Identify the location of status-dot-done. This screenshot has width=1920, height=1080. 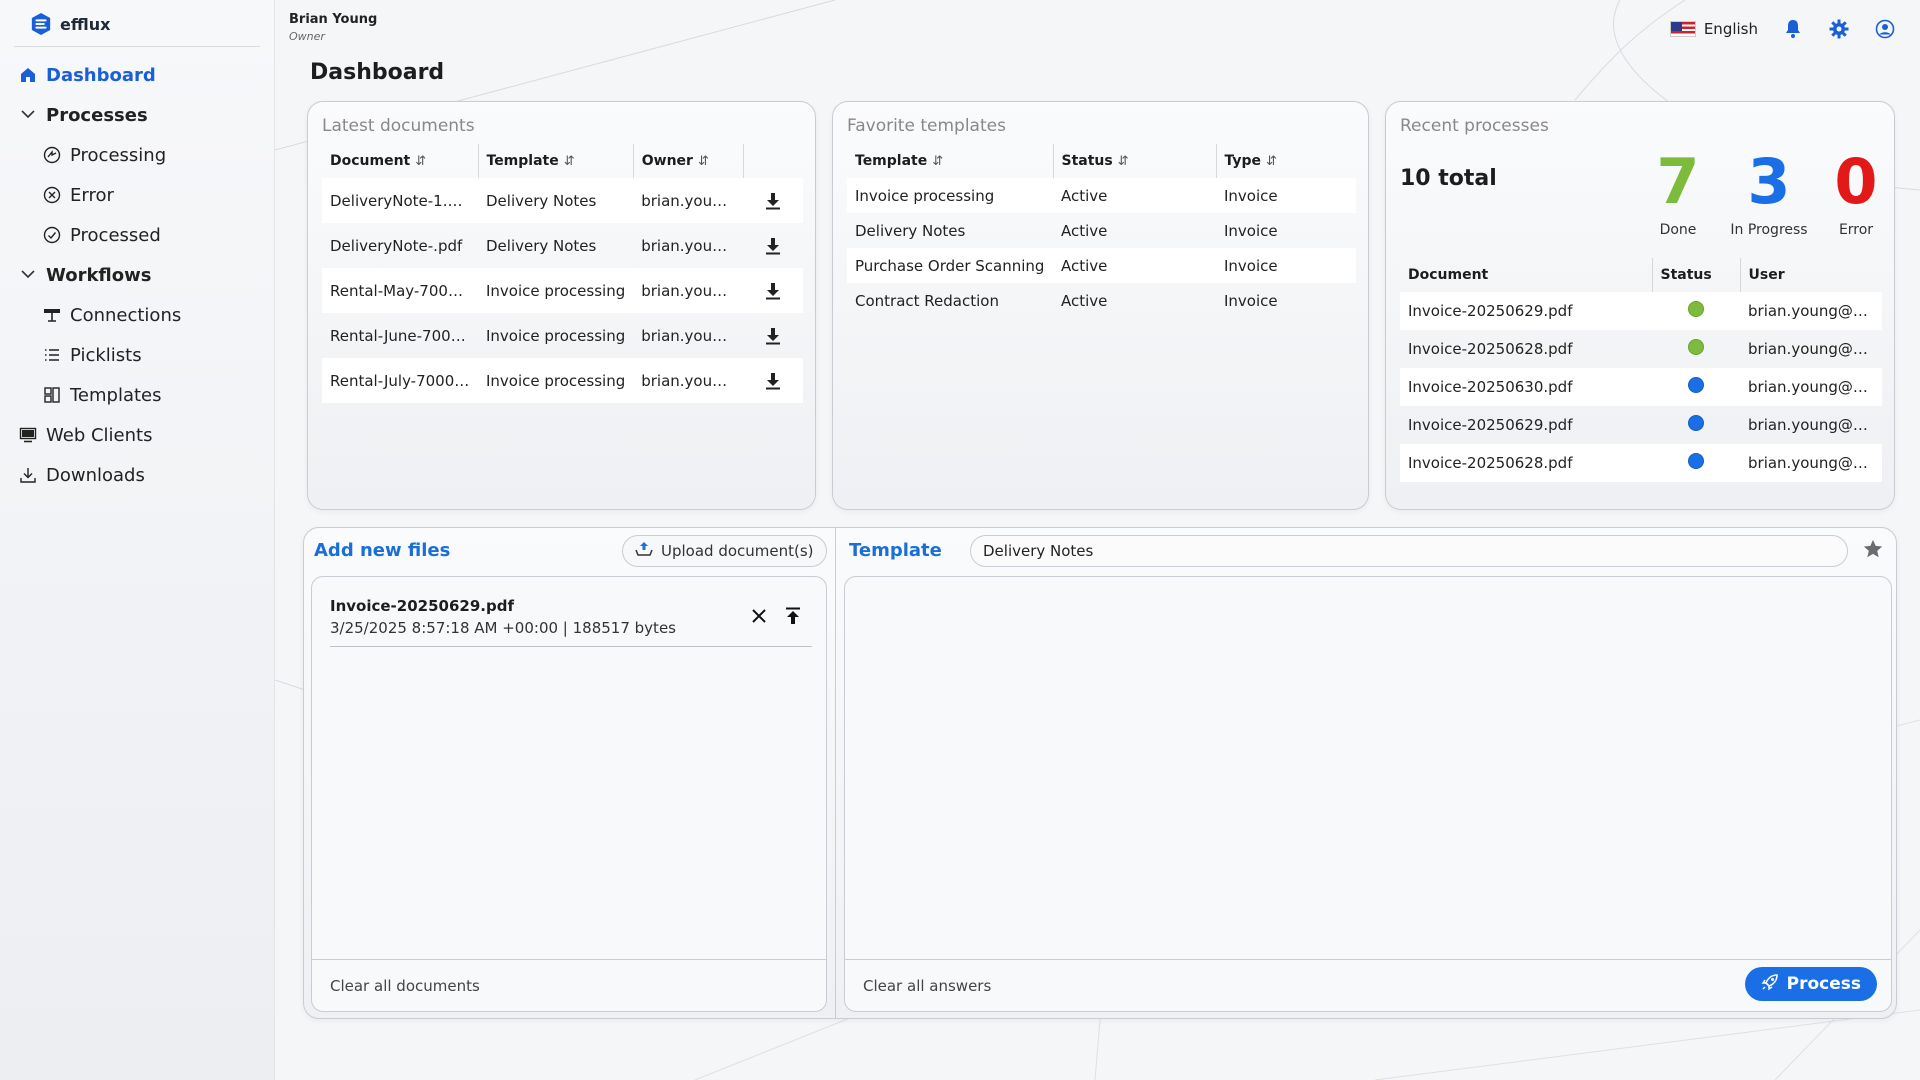
(1696, 309).